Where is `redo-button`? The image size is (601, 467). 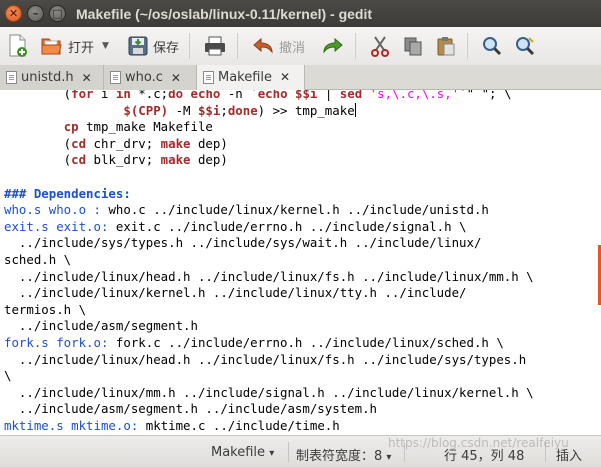 redo-button is located at coordinates (333, 46).